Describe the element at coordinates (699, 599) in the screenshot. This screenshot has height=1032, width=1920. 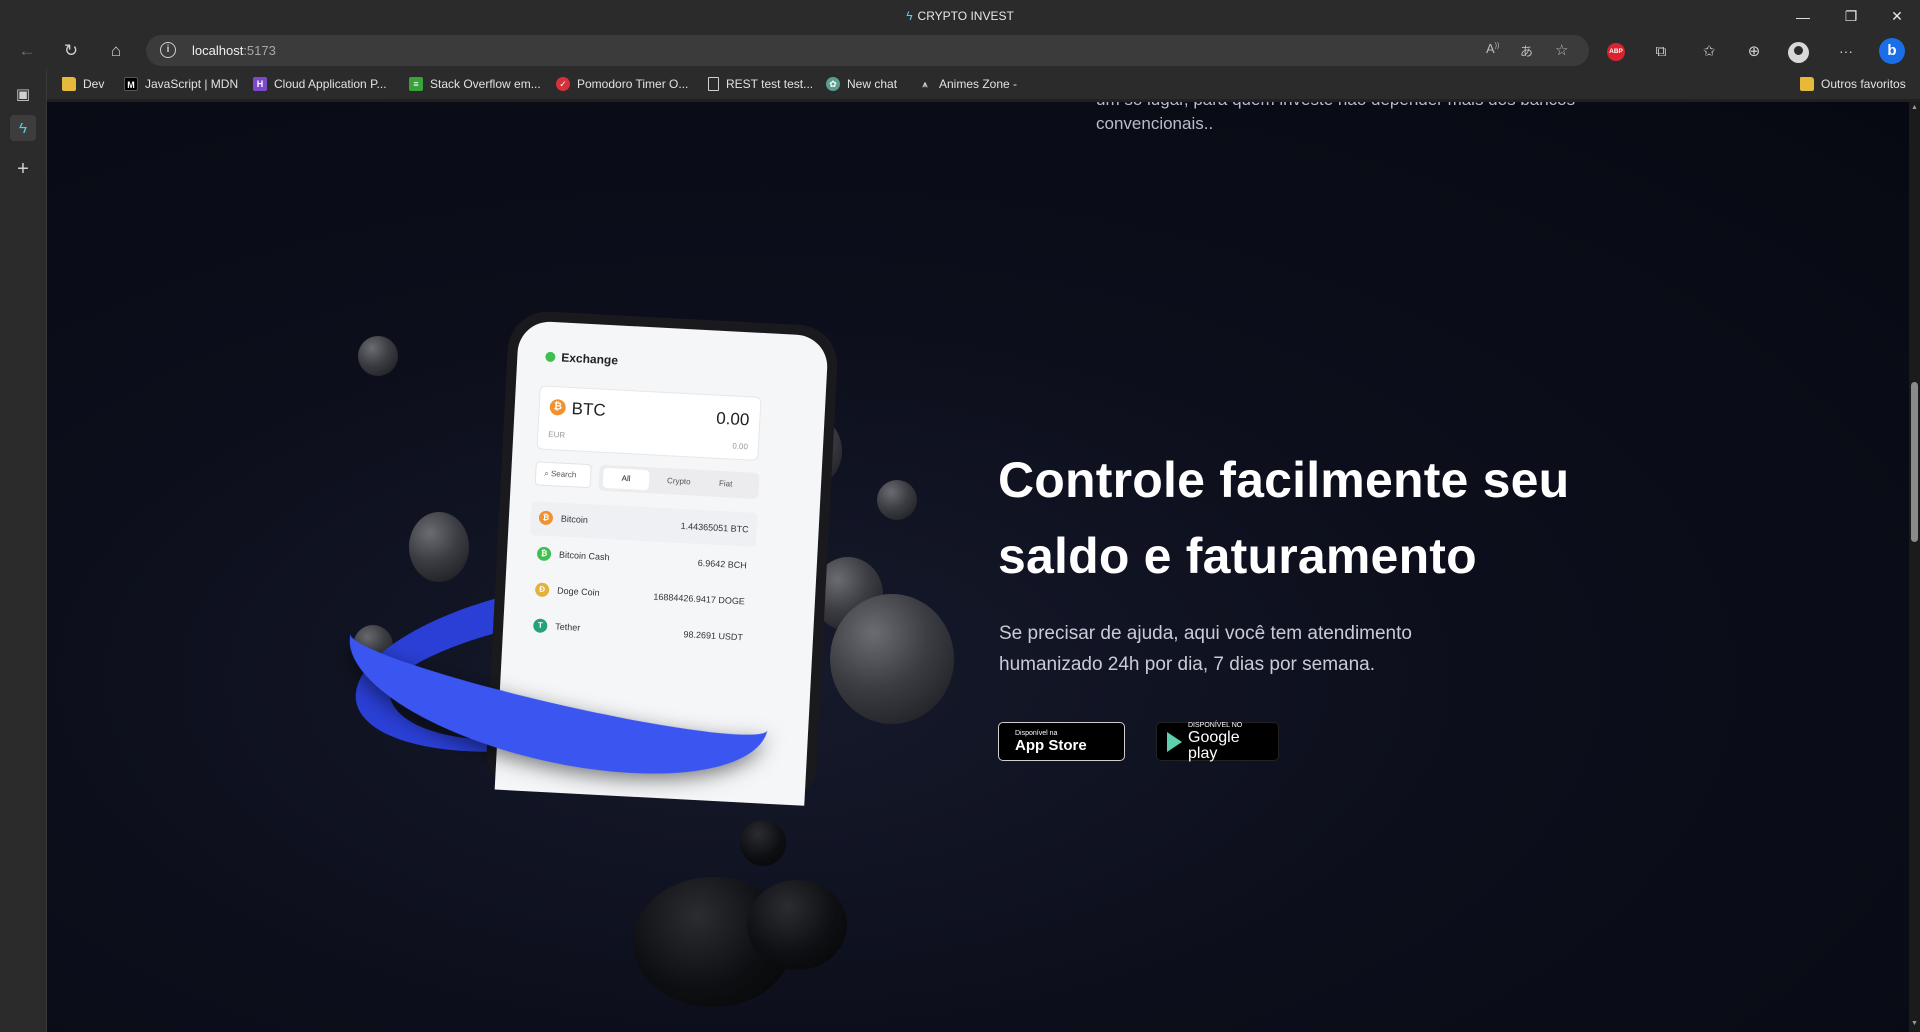
I see `coin-value: 16884426.9417 DOGE` at that location.